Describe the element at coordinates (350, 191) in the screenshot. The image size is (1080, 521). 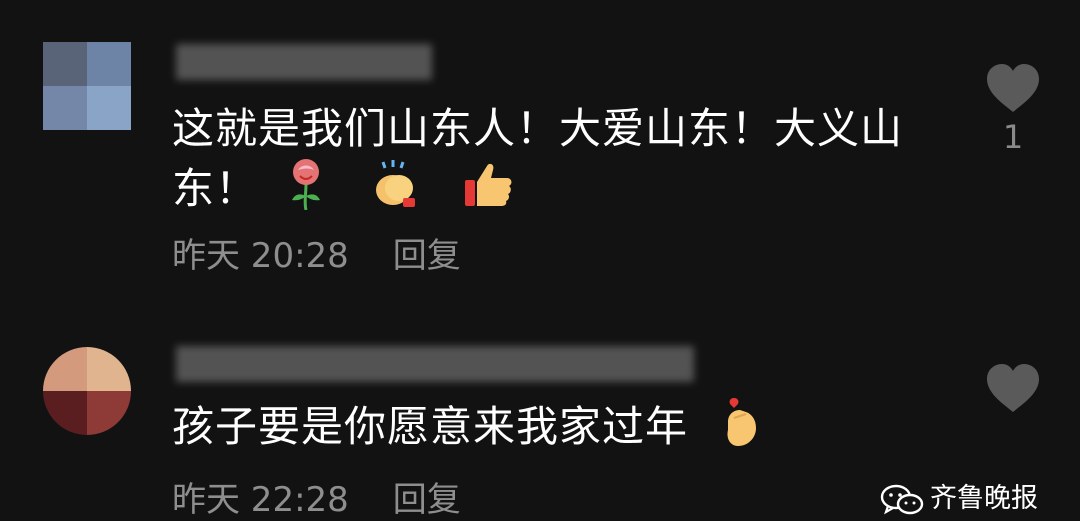
I see `comment-text-line-2: 东！` at that location.